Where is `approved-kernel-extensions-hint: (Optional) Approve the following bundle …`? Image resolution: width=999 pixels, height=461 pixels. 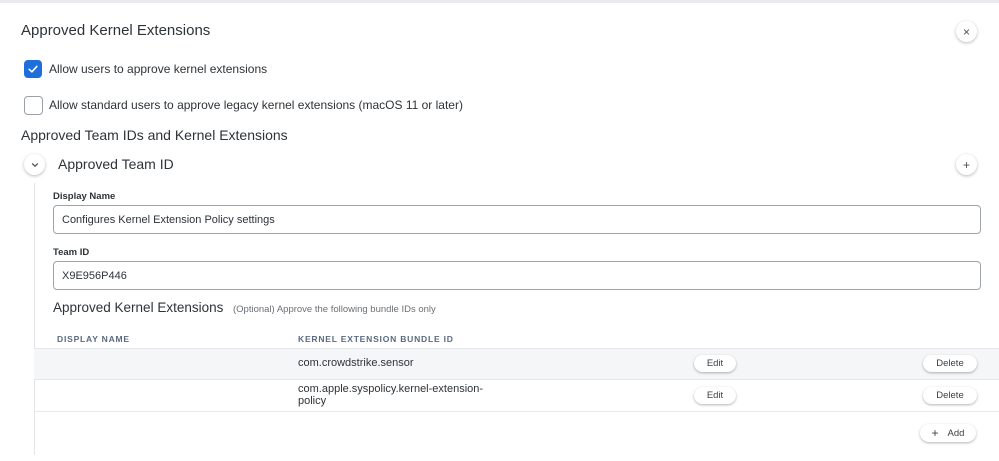 approved-kernel-extensions-hint: (Optional) Approve the following bundle … is located at coordinates (334, 309).